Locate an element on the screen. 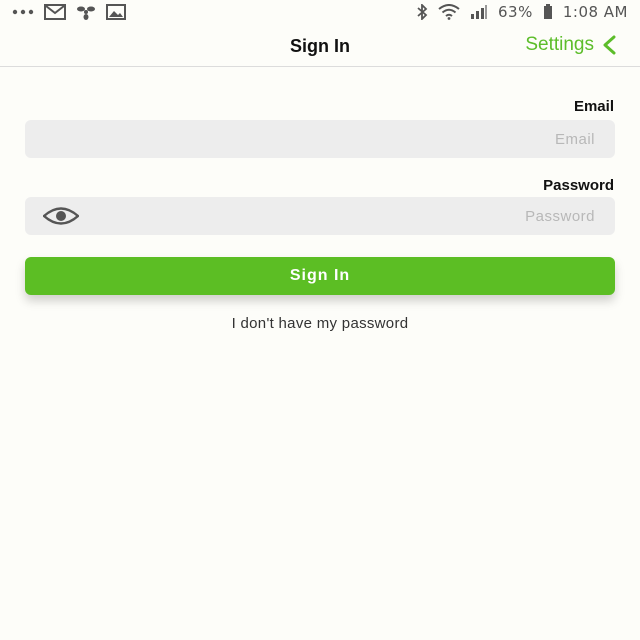 The height and width of the screenshot is (640, 640). sign-in-button: Sign In is located at coordinates (320, 276).